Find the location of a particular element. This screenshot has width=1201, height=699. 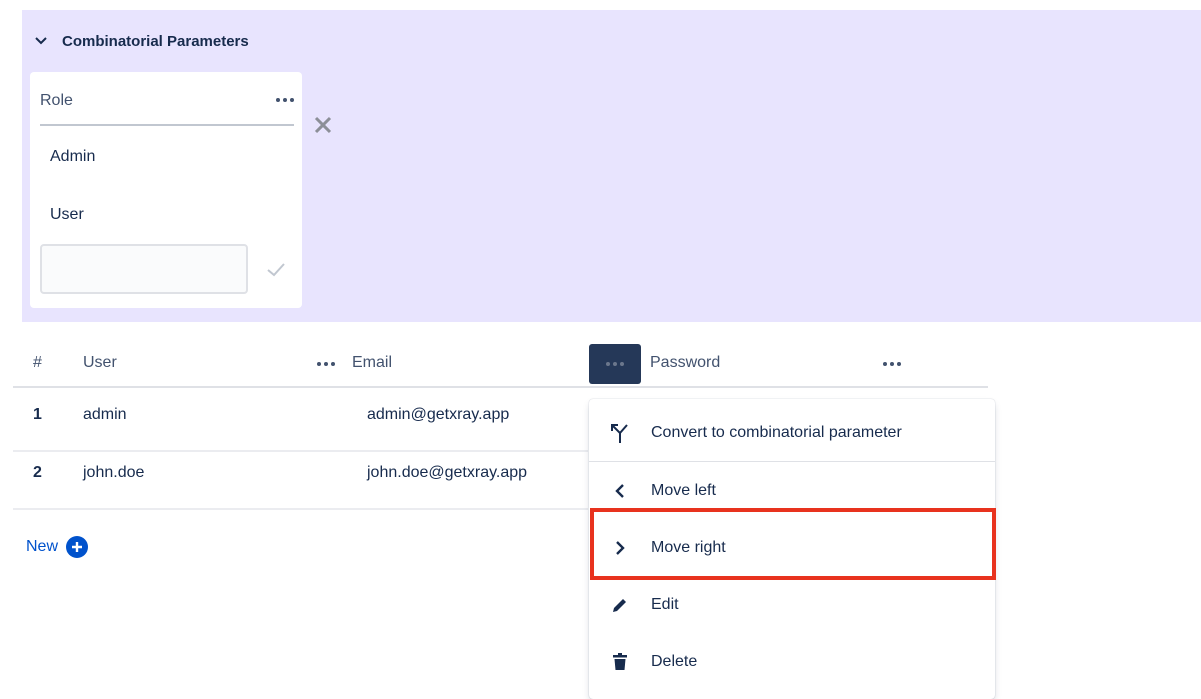

password-column-more-icon is located at coordinates (892, 364).